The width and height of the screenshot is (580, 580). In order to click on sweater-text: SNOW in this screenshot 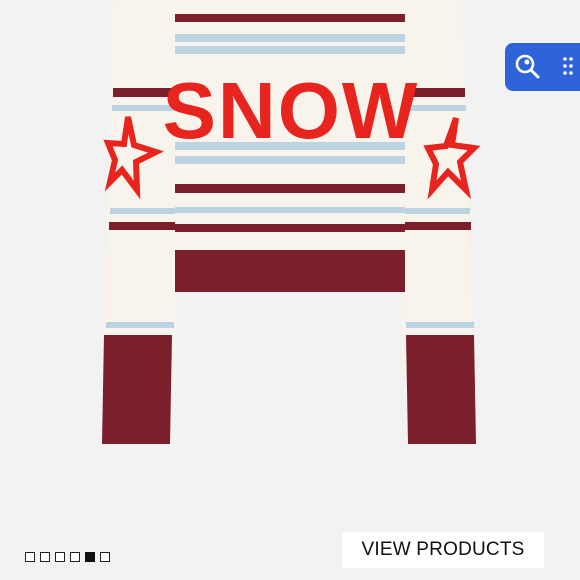, I will do `click(291, 110)`.